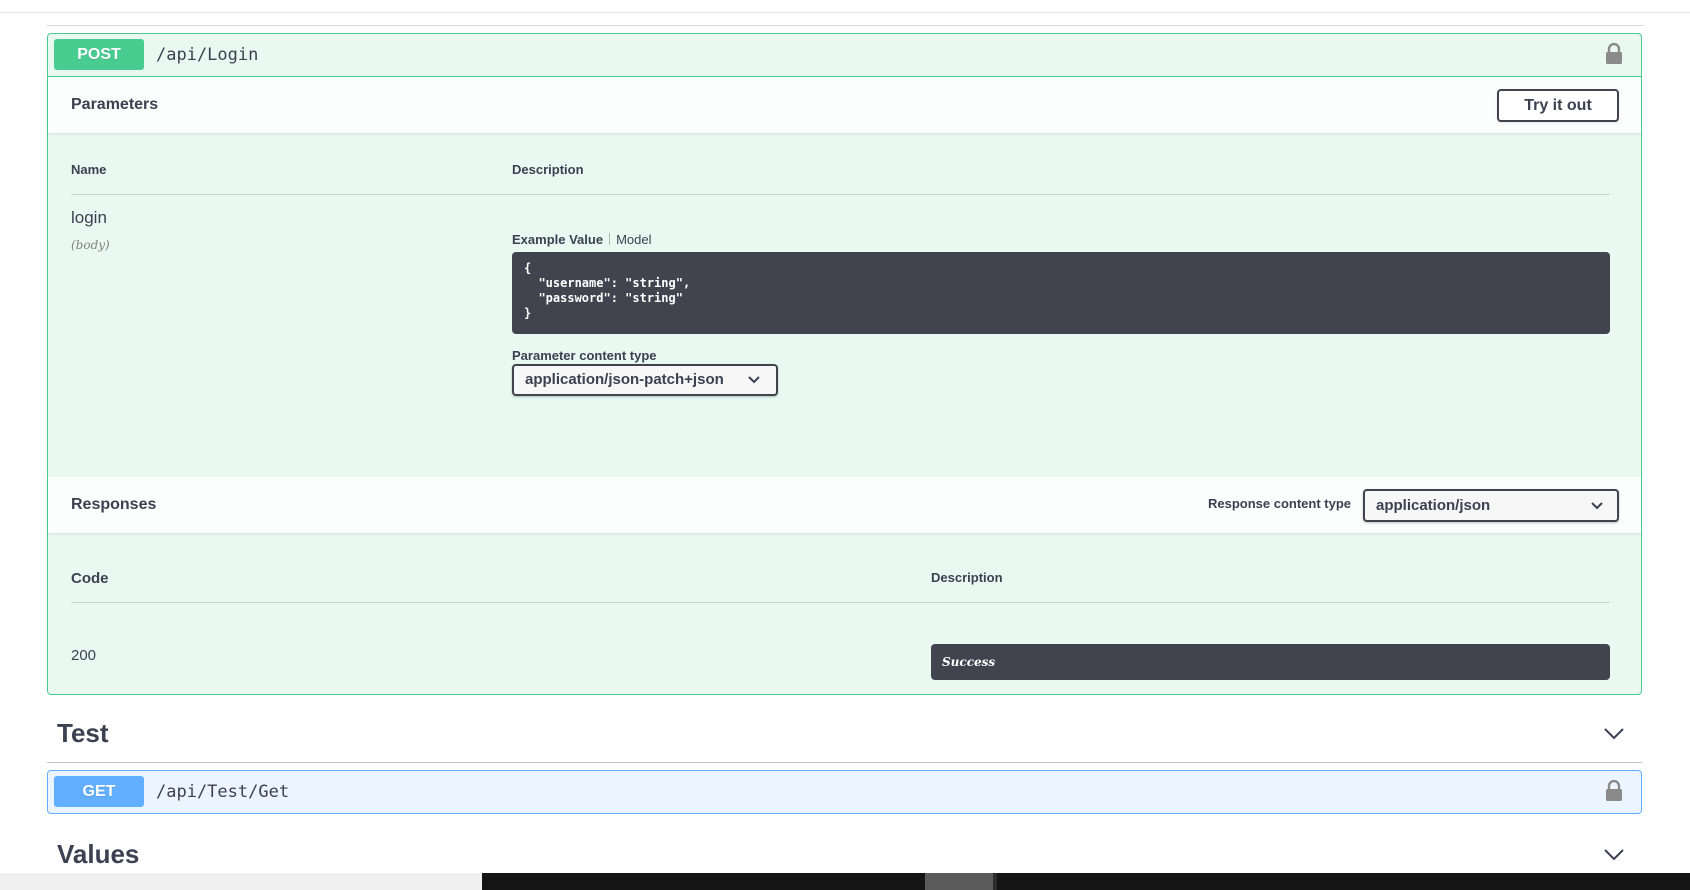 The image size is (1690, 890). I want to click on responses-col-code: Code, so click(90, 578).